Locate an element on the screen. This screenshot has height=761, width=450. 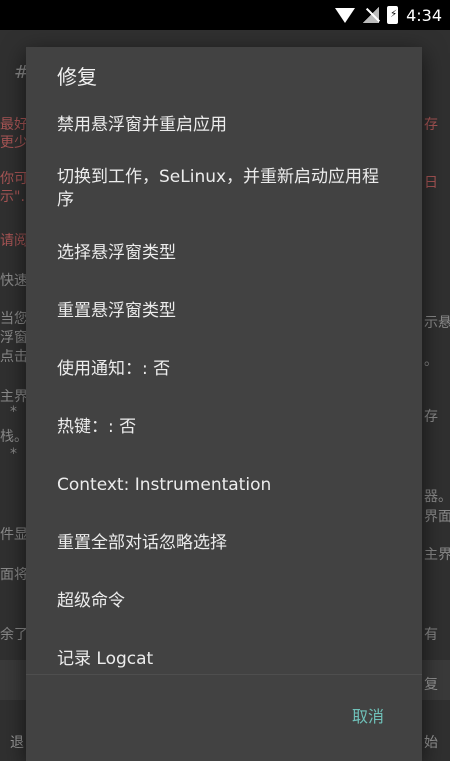
wifi-icon is located at coordinates (345, 15).